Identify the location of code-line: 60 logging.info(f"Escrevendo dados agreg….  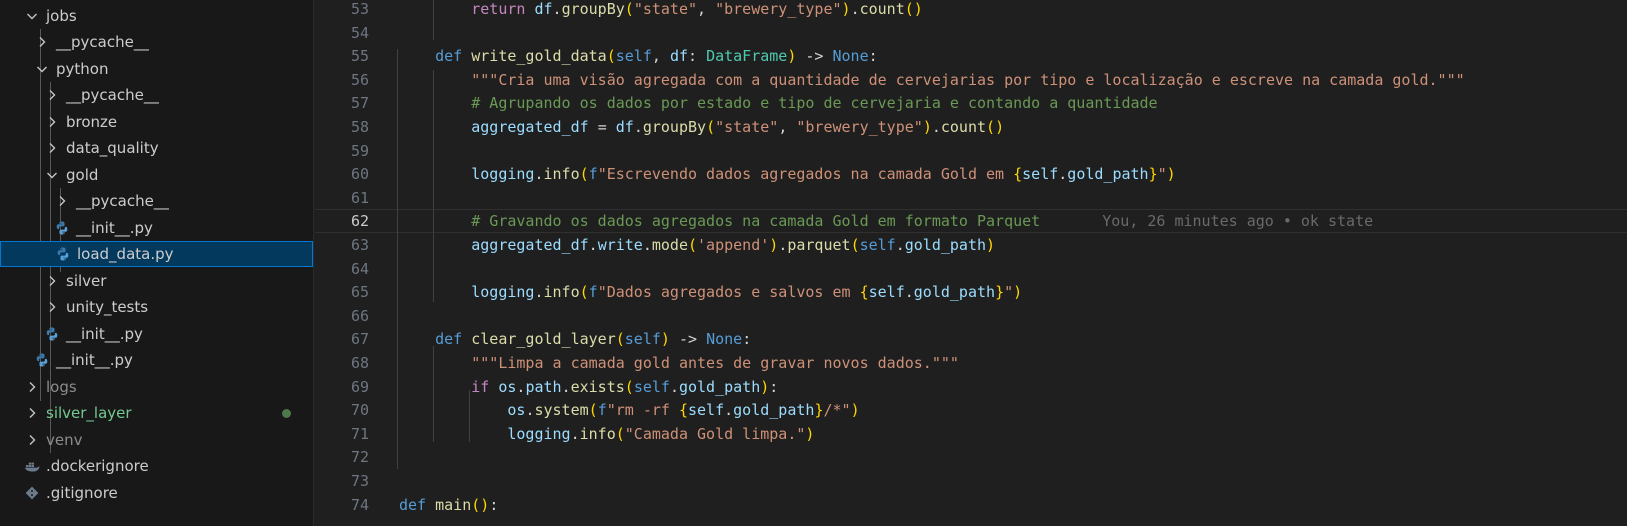
(971, 174).